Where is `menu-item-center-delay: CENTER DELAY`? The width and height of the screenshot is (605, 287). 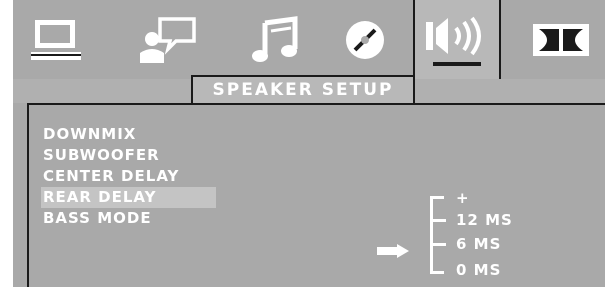
menu-item-center-delay: CENTER DELAY is located at coordinates (128, 176).